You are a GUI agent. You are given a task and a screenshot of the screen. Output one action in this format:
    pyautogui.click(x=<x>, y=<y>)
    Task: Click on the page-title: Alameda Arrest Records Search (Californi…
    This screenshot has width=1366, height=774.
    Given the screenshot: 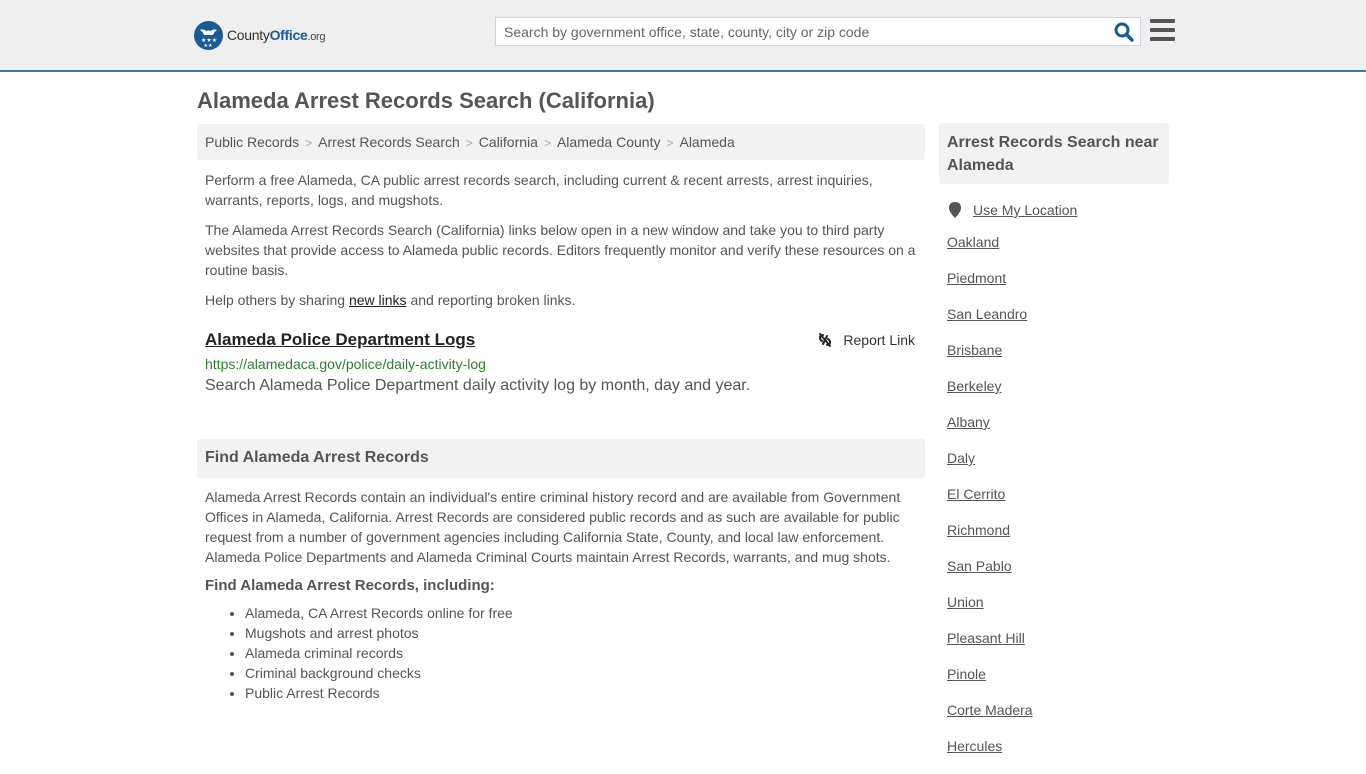 What is the action you would take?
    pyautogui.click(x=426, y=100)
    